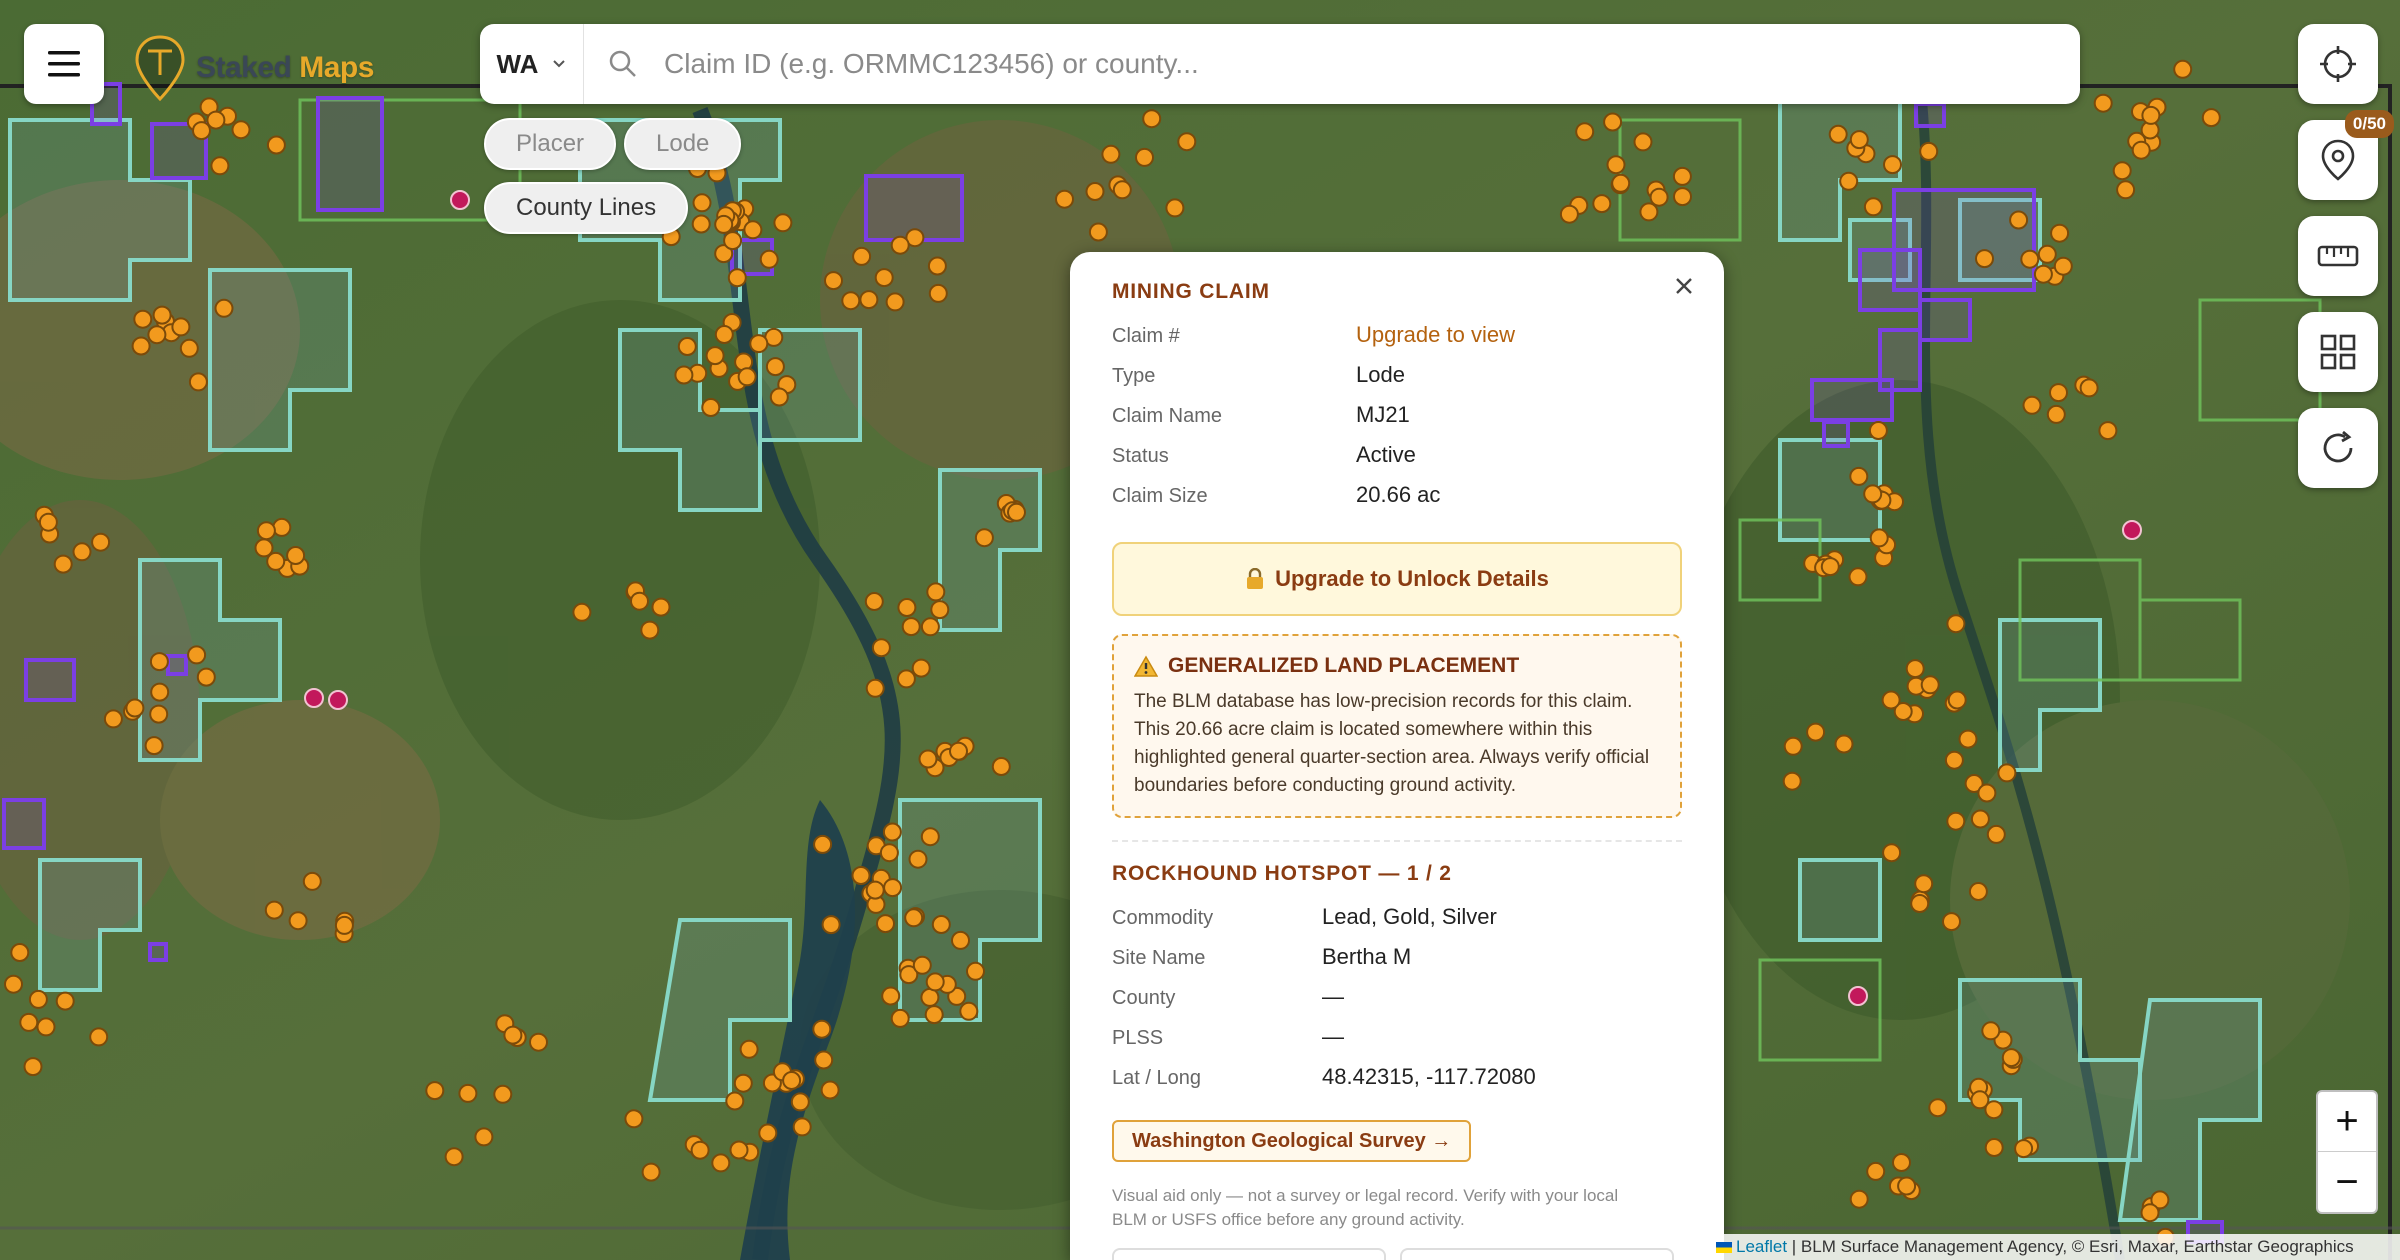  Describe the element at coordinates (64, 64) in the screenshot. I see `menu-button` at that location.